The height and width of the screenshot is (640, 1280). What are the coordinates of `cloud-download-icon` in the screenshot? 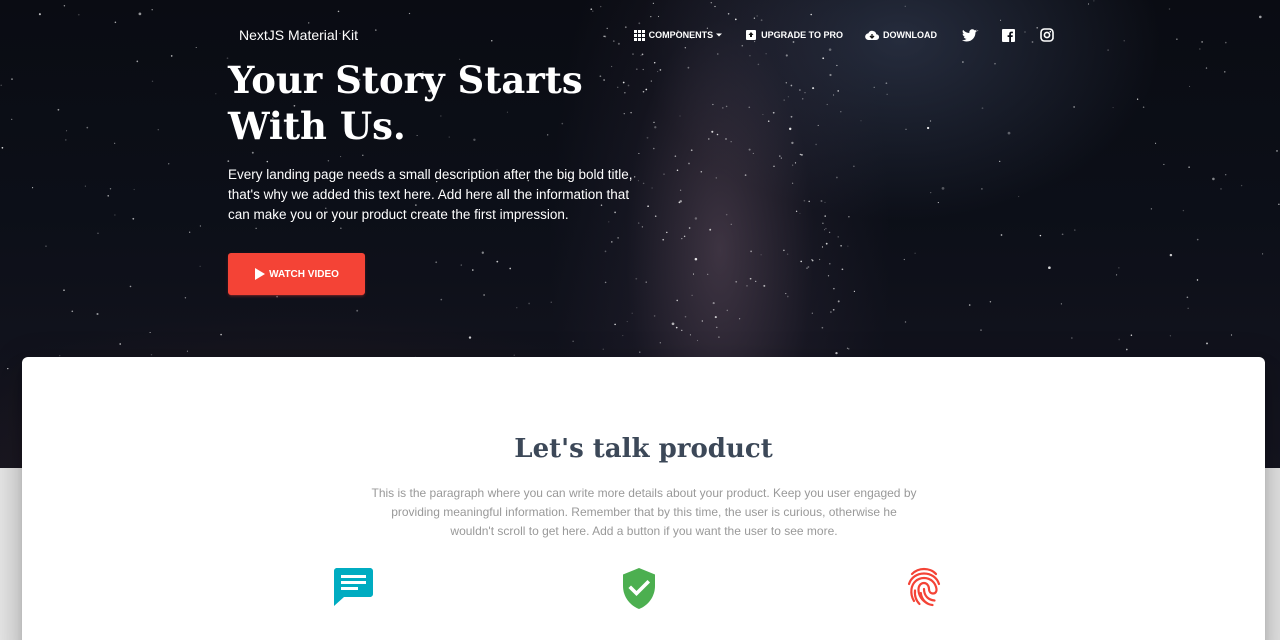 It's located at (872, 35).